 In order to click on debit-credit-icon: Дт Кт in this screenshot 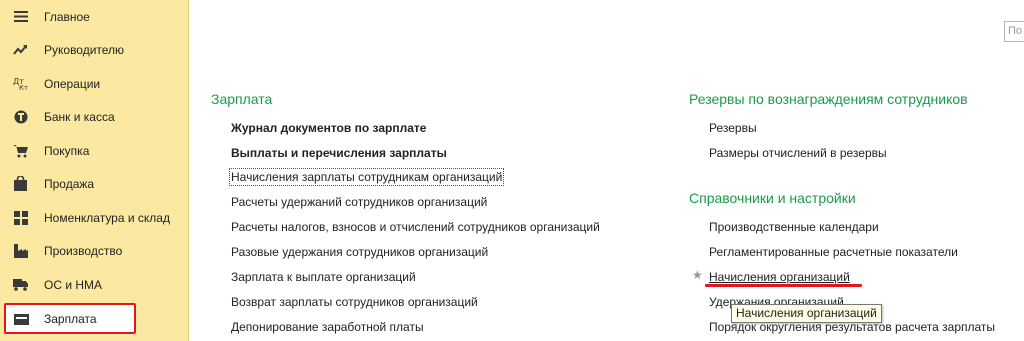, I will do `click(20, 83)`.